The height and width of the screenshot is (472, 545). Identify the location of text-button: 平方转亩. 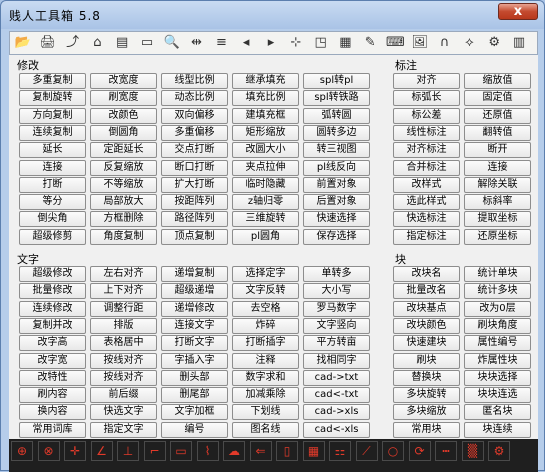
(336, 343).